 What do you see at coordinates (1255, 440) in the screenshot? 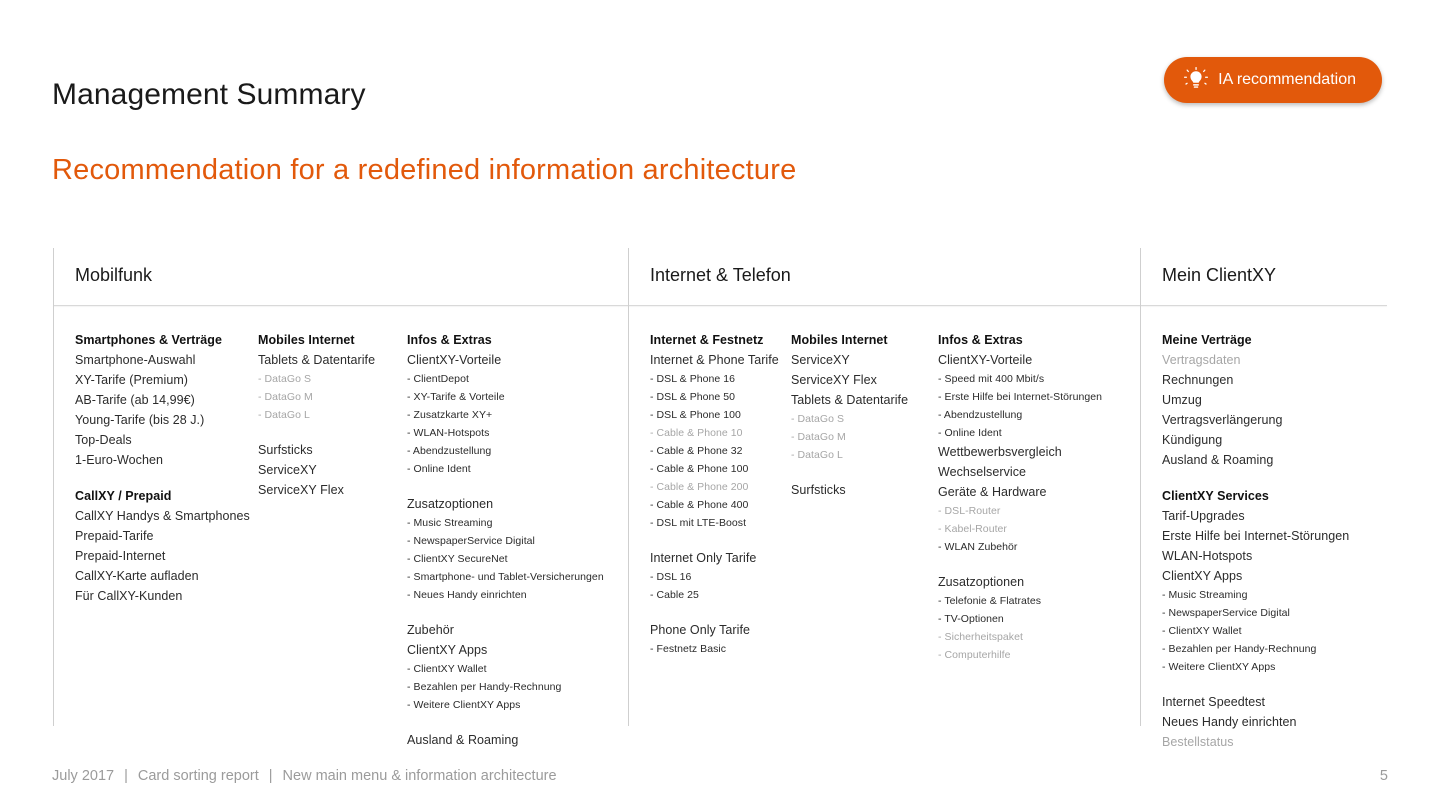
I see `ia-item: Kündigung` at bounding box center [1255, 440].